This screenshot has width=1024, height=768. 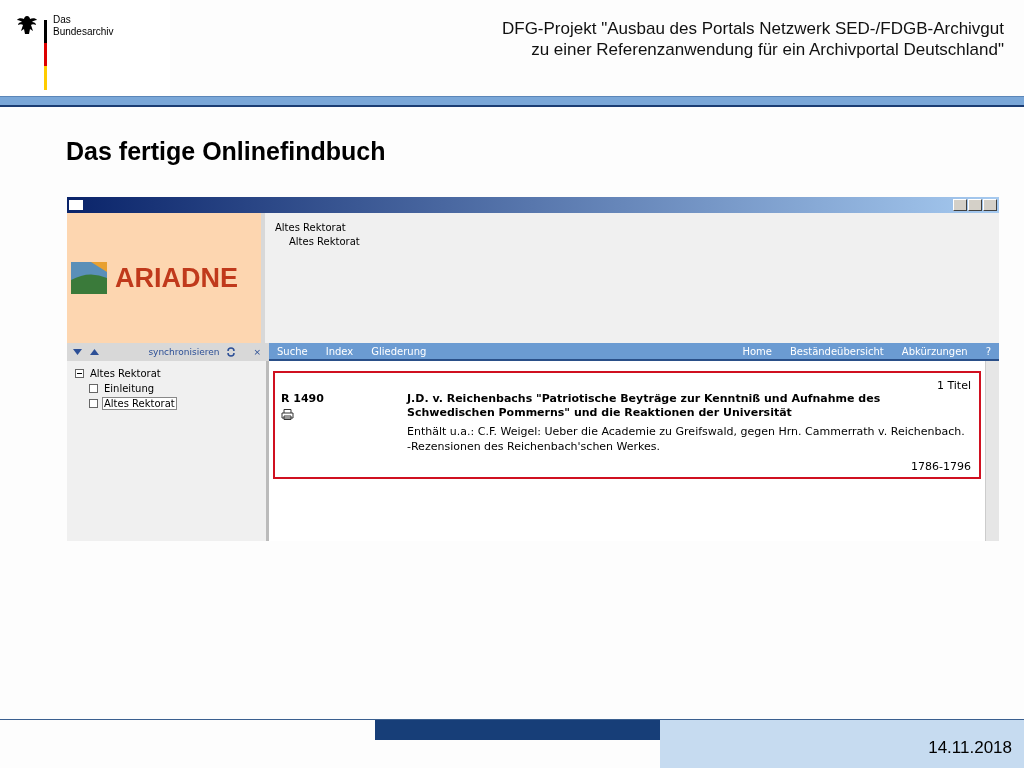 I want to click on scrollbar, so click(x=992, y=451).